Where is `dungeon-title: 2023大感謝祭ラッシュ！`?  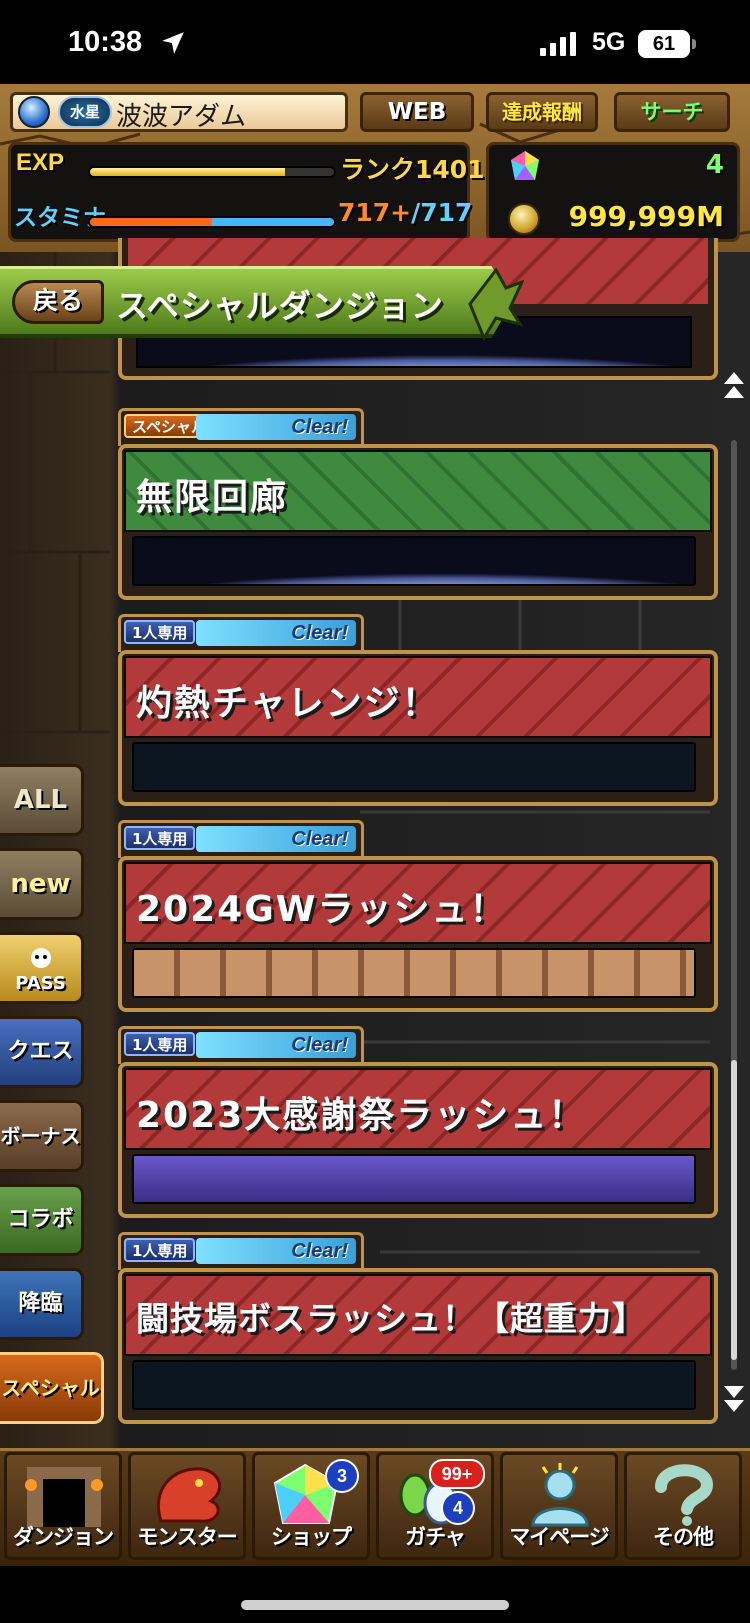
dungeon-title: 2023大感謝祭ラッシュ！ is located at coordinates (361, 1115).